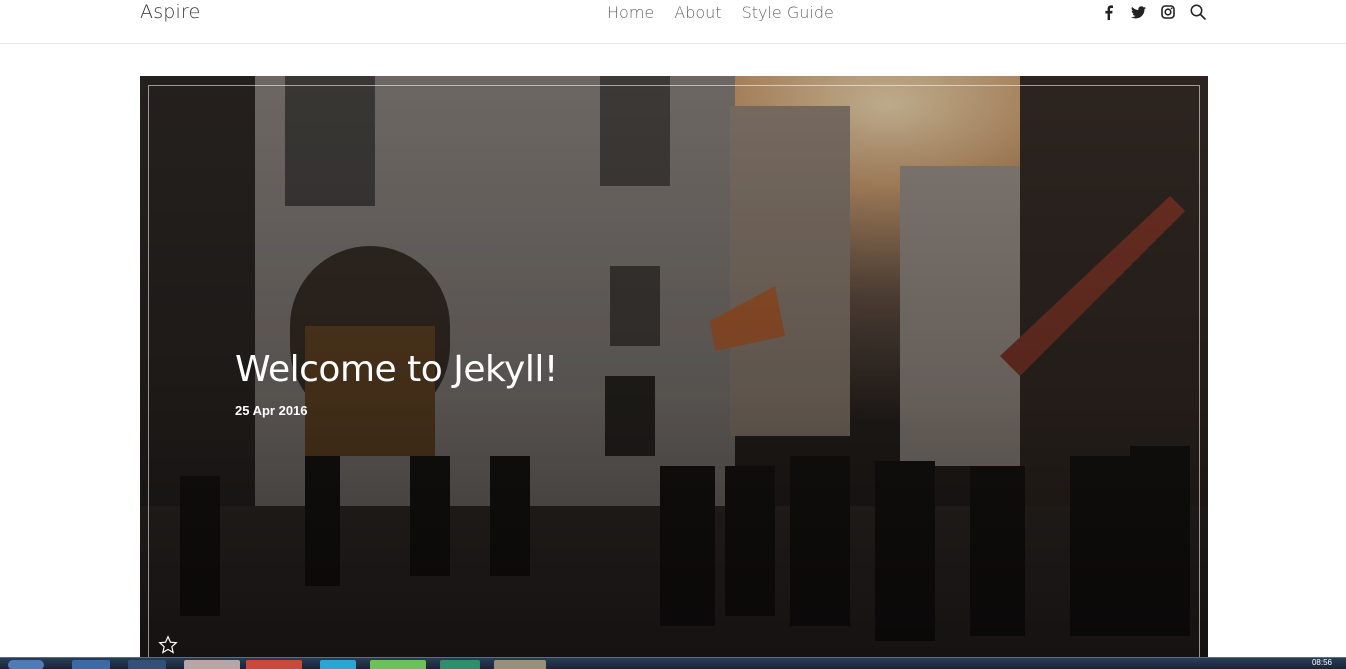 Image resolution: width=1346 pixels, height=669 pixels. I want to click on post-title: Welcome to Jekyll!, so click(396, 369).